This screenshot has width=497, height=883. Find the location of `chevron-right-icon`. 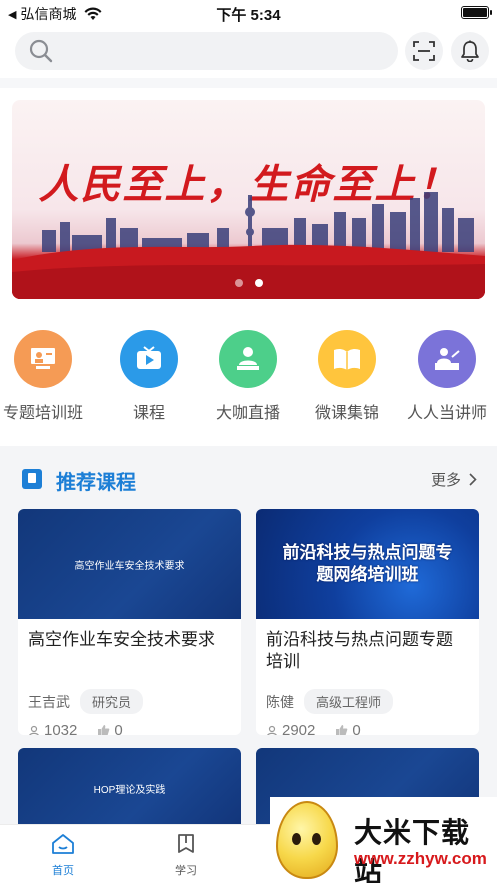

chevron-right-icon is located at coordinates (473, 479).